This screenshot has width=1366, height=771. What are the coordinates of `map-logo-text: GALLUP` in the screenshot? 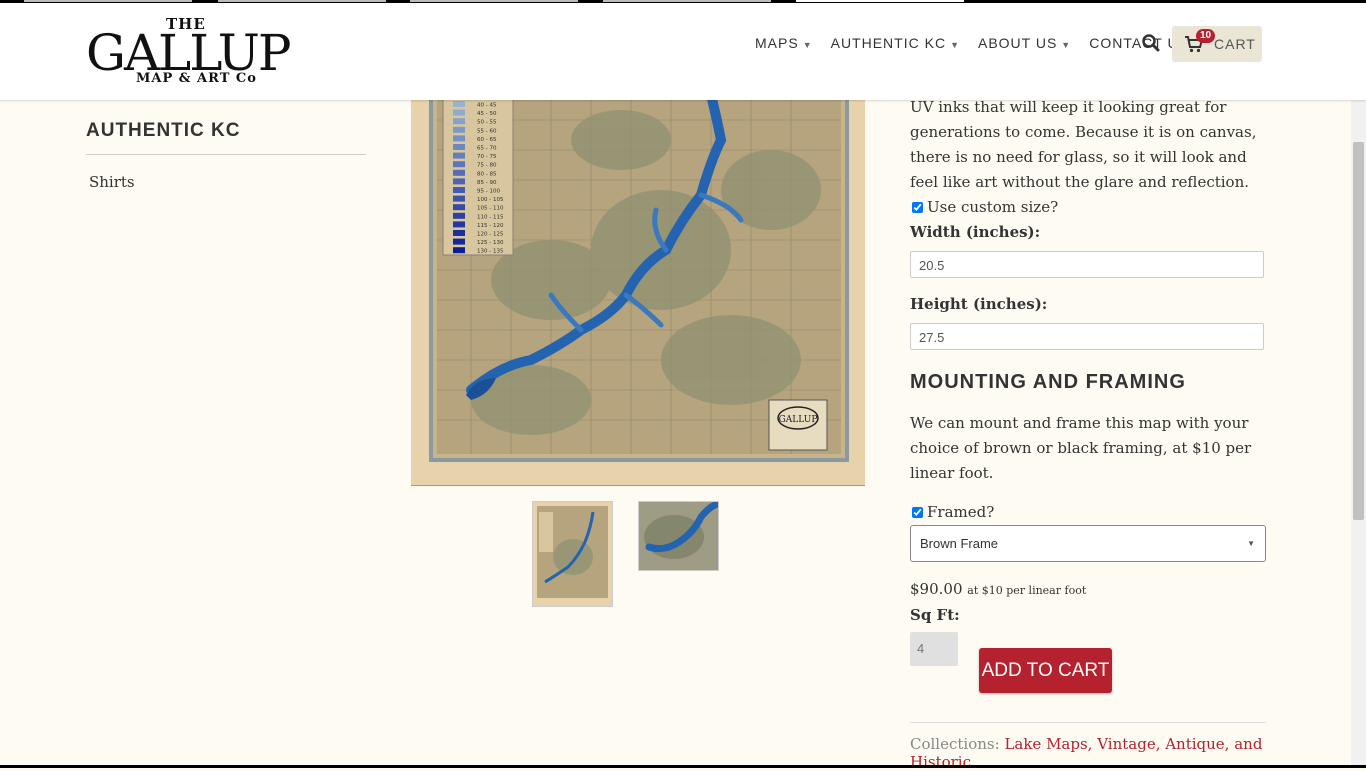 It's located at (798, 420).